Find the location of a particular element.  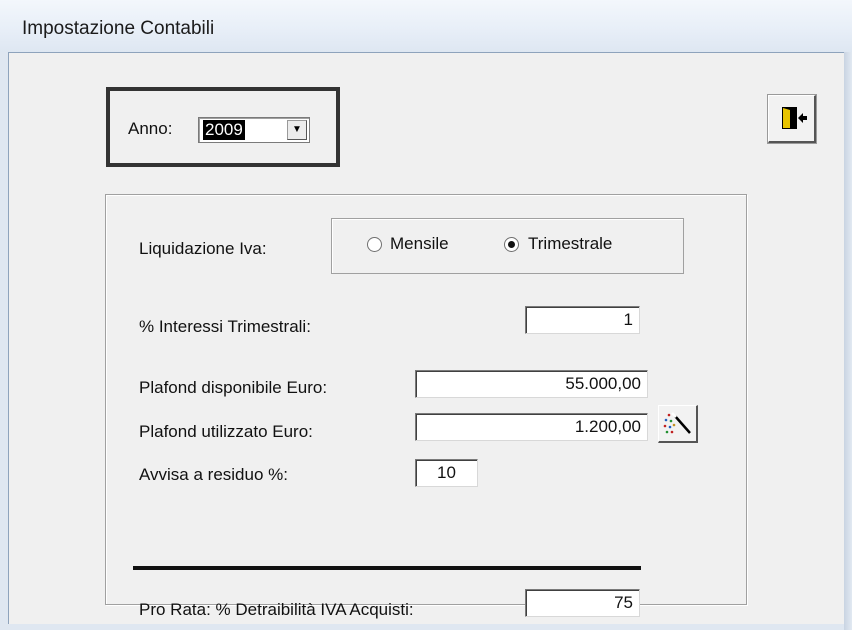

interessi-label: % Interessi Trimestrali: is located at coordinates (225, 326).